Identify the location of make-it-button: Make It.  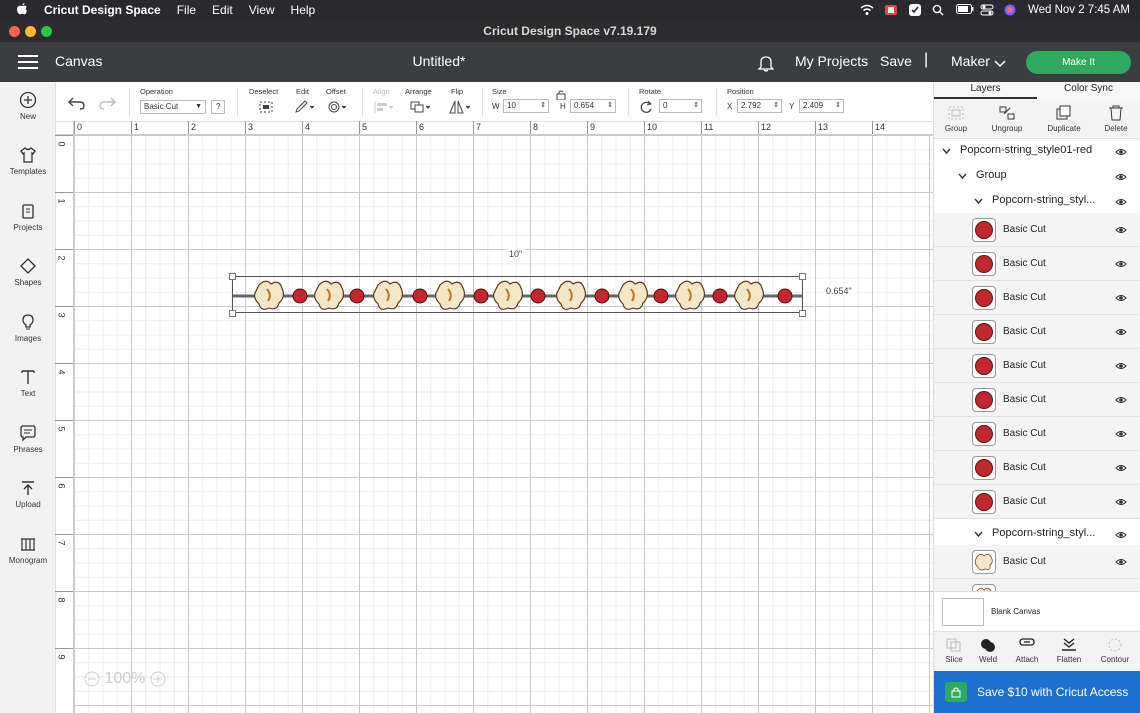
(1078, 62).